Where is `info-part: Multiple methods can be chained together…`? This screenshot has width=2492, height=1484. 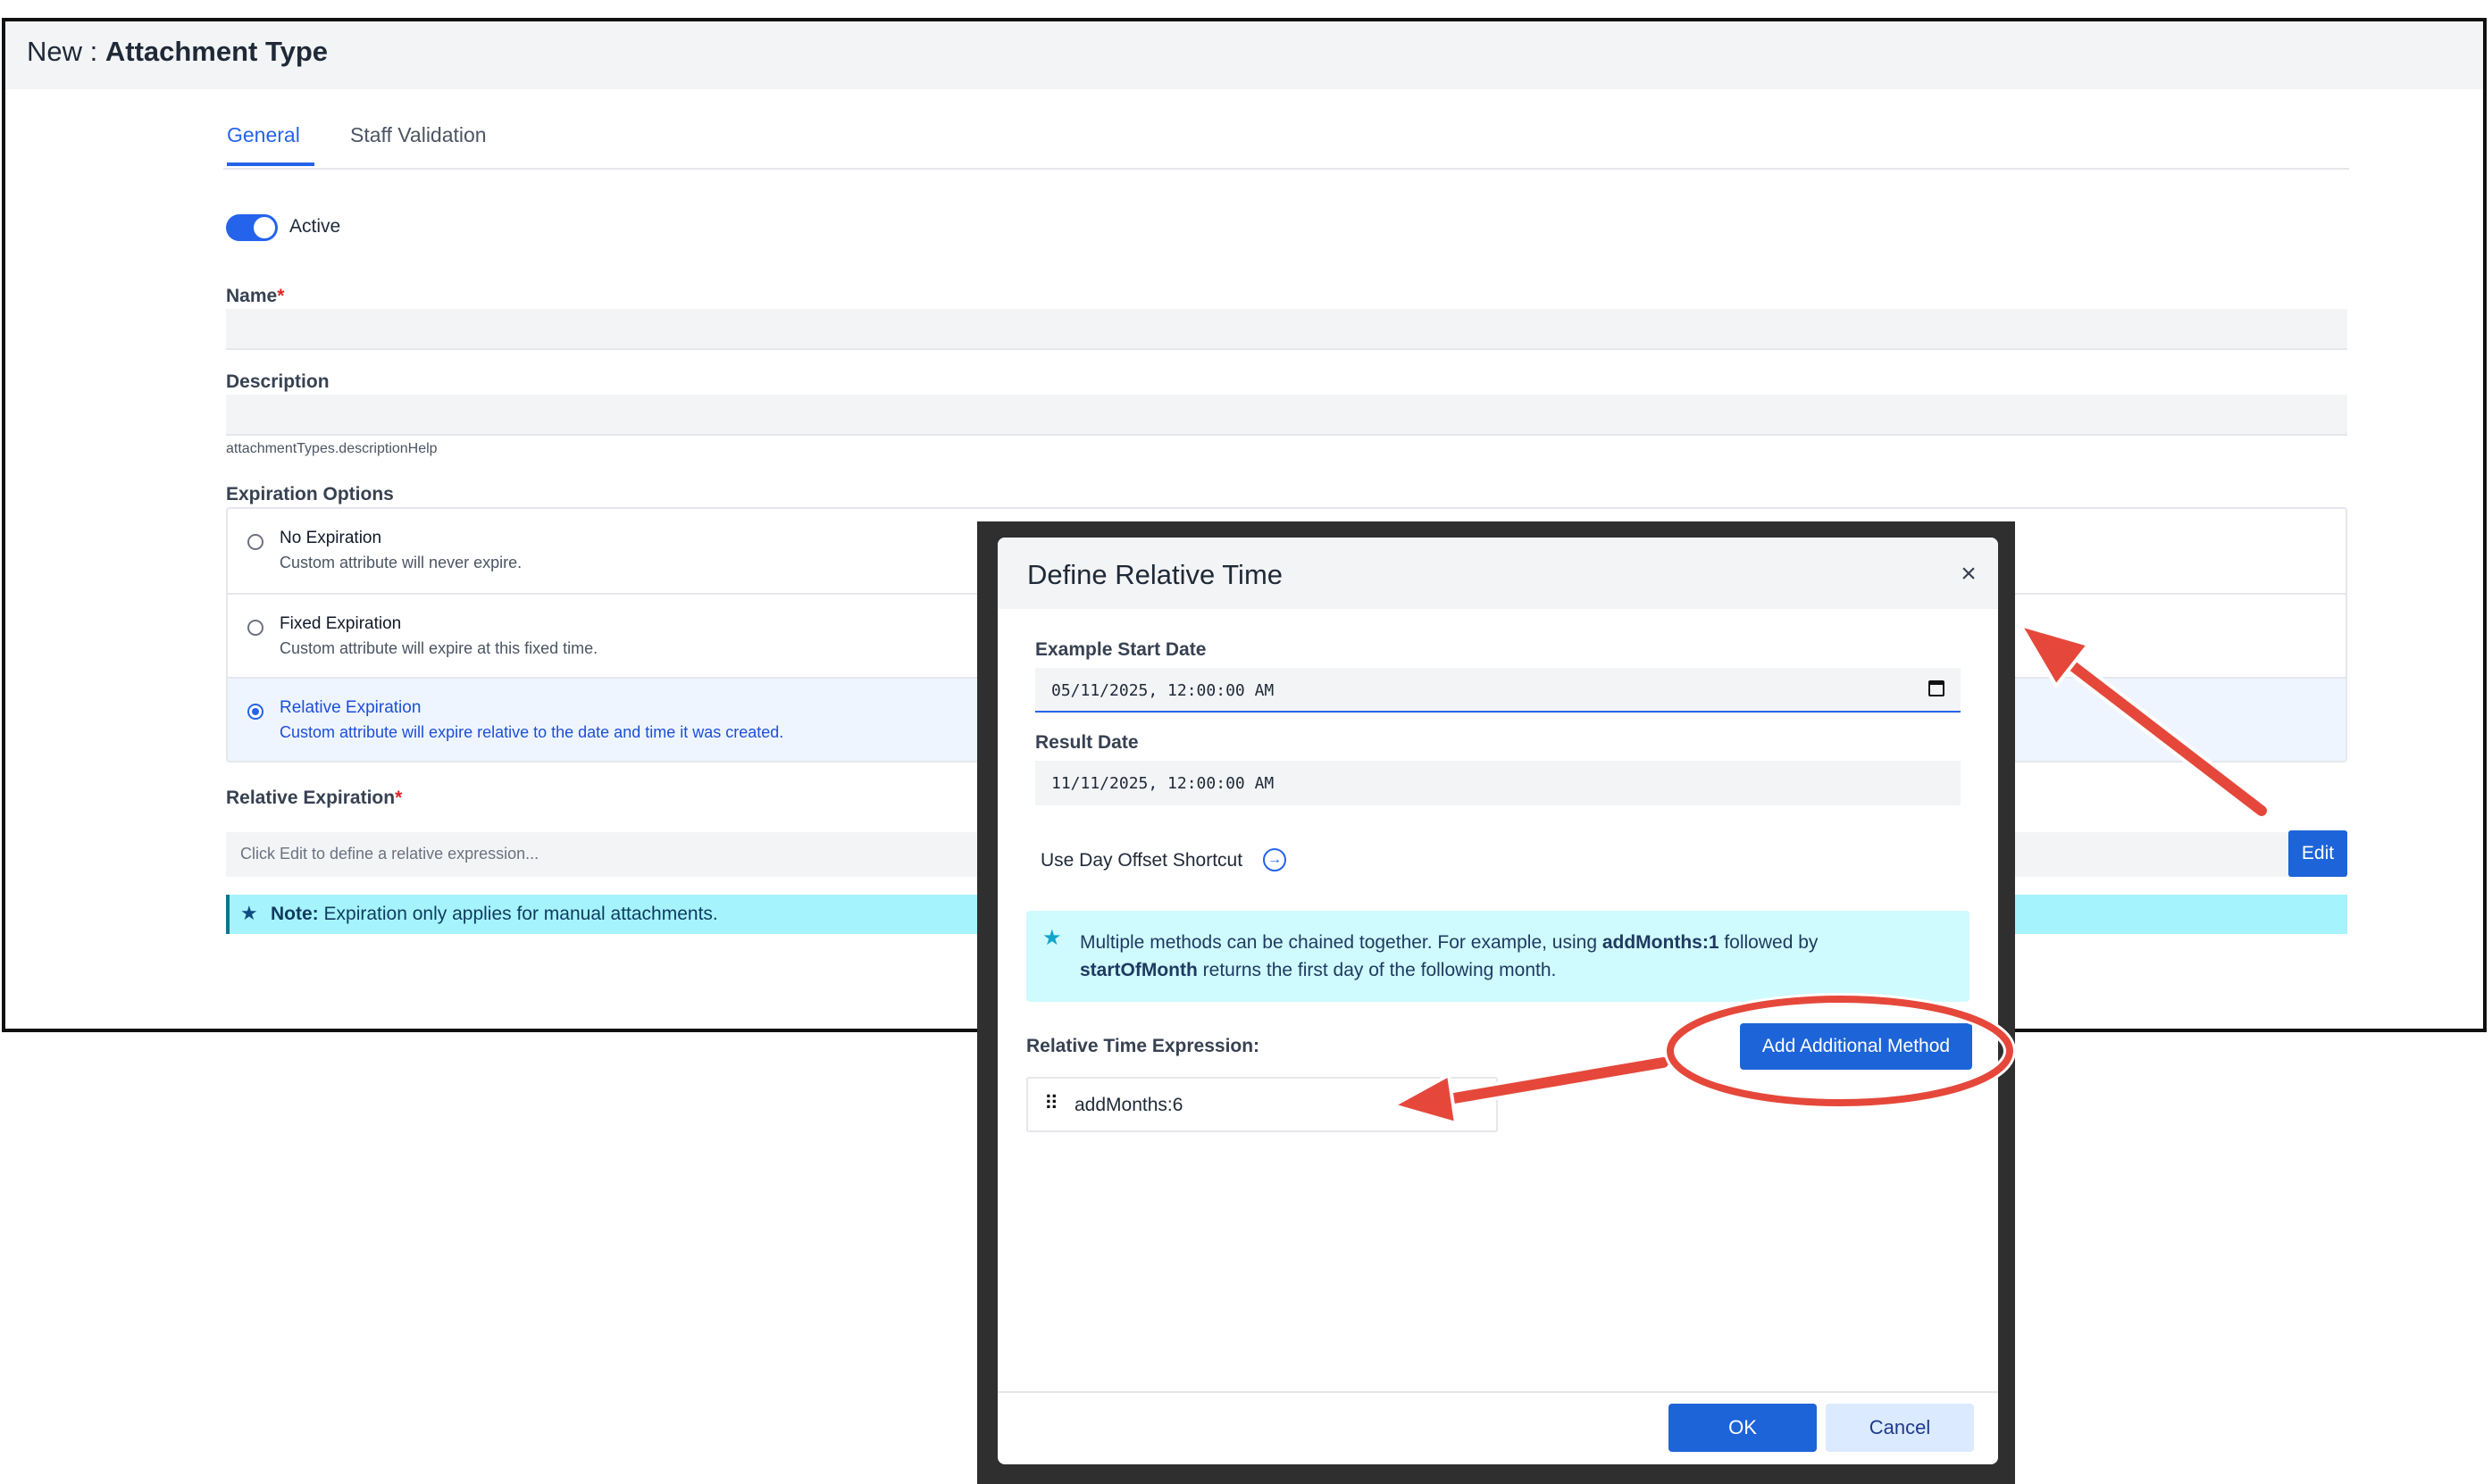 info-part: Multiple methods can be chained together… is located at coordinates (1341, 942).